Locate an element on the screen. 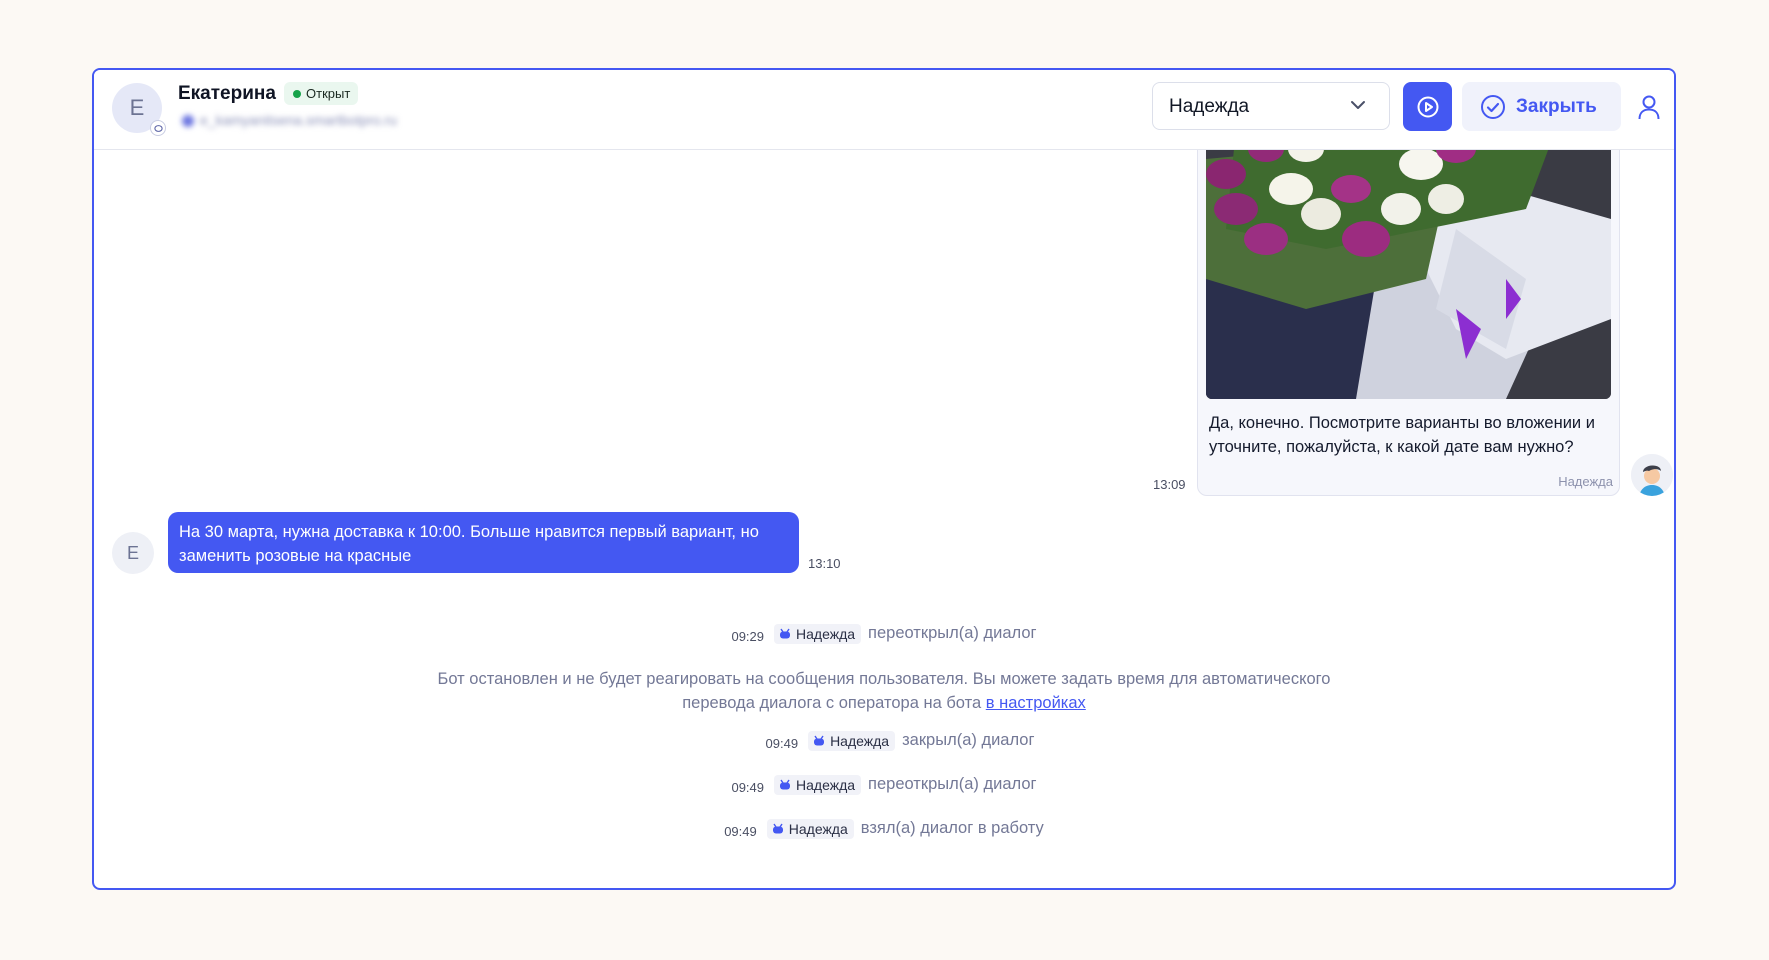 The image size is (1769, 960). contact-email-text: e_kamyanitsena.smartbotpro.ru is located at coordinates (298, 120).